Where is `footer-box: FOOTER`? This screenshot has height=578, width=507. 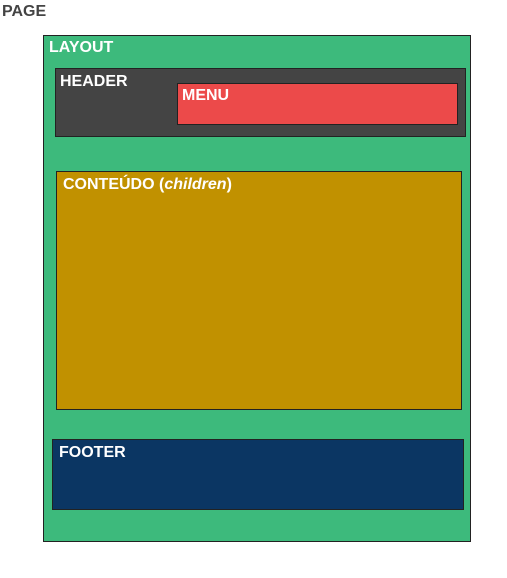 footer-box: FOOTER is located at coordinates (258, 474).